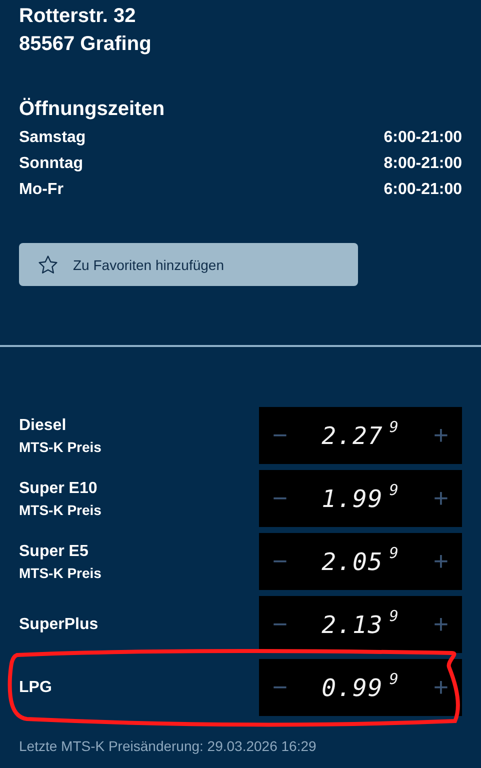 The image size is (481, 768). Describe the element at coordinates (54, 551) in the screenshot. I see `fuel-name: Super E5` at that location.